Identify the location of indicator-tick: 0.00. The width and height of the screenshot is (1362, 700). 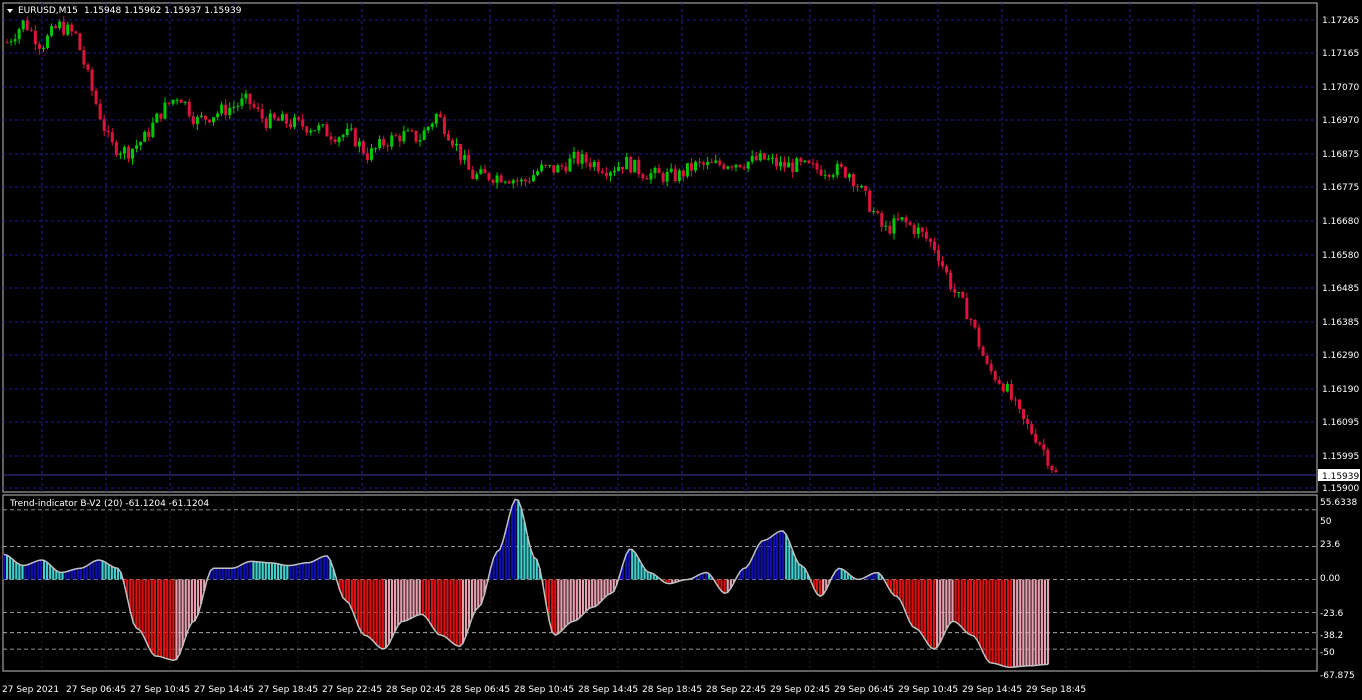
(1330, 579).